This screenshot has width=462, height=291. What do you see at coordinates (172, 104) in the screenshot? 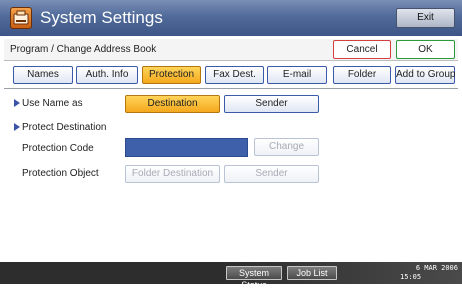
I see `destination-option-button: Destination` at bounding box center [172, 104].